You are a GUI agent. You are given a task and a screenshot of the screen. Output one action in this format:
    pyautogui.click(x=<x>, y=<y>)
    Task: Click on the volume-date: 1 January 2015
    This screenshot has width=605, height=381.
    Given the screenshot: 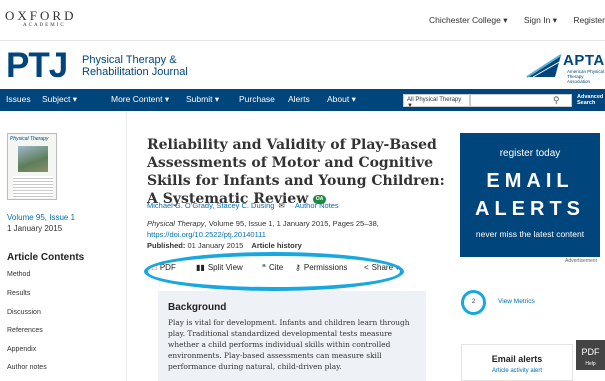 What is the action you would take?
    pyautogui.click(x=35, y=228)
    